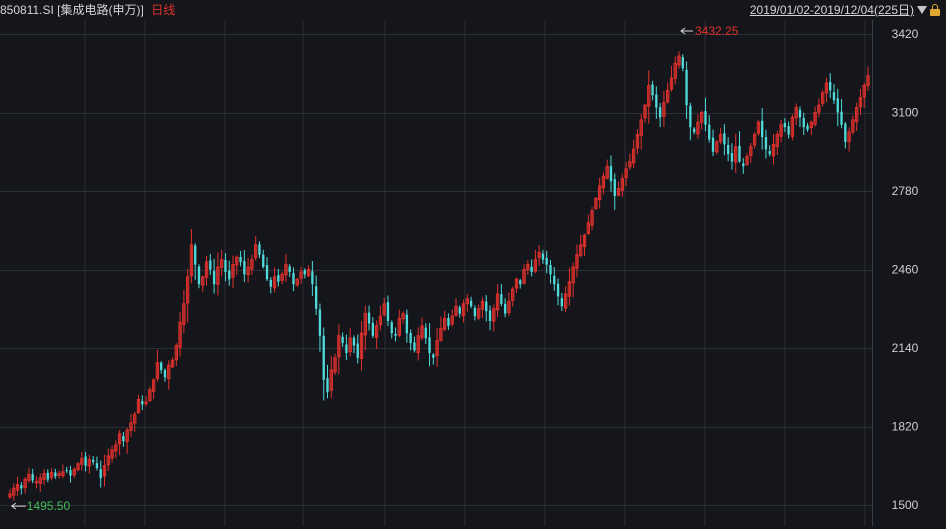  I want to click on chart-header-right: 2019/01/02-2019/12/04(225日), so click(845, 10).